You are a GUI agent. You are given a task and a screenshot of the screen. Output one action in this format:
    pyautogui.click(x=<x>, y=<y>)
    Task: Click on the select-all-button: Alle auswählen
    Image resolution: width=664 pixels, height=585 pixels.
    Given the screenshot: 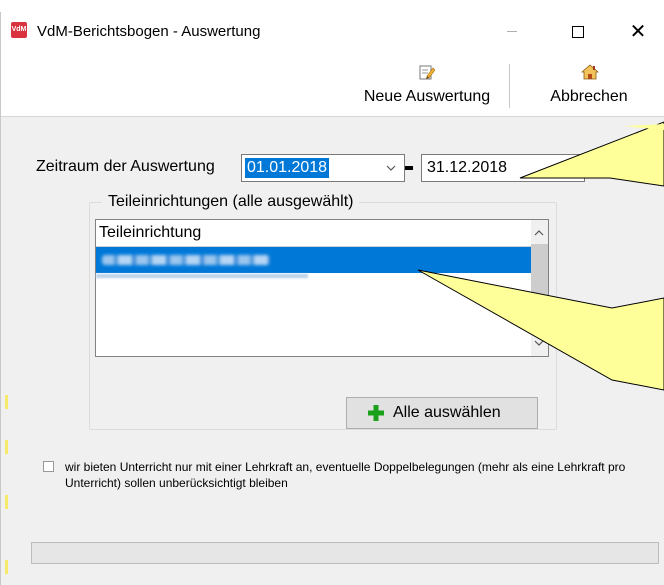 What is the action you would take?
    pyautogui.click(x=442, y=413)
    